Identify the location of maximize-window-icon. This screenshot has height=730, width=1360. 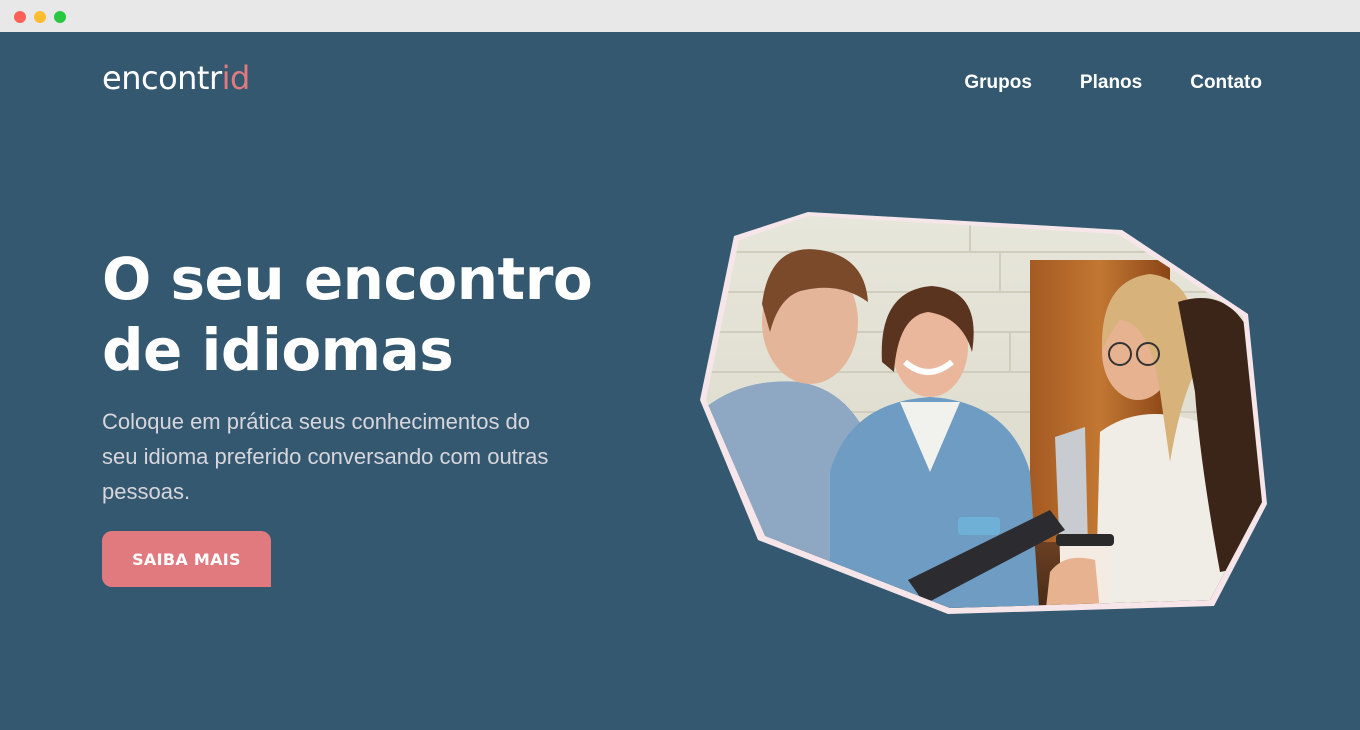
(60, 17).